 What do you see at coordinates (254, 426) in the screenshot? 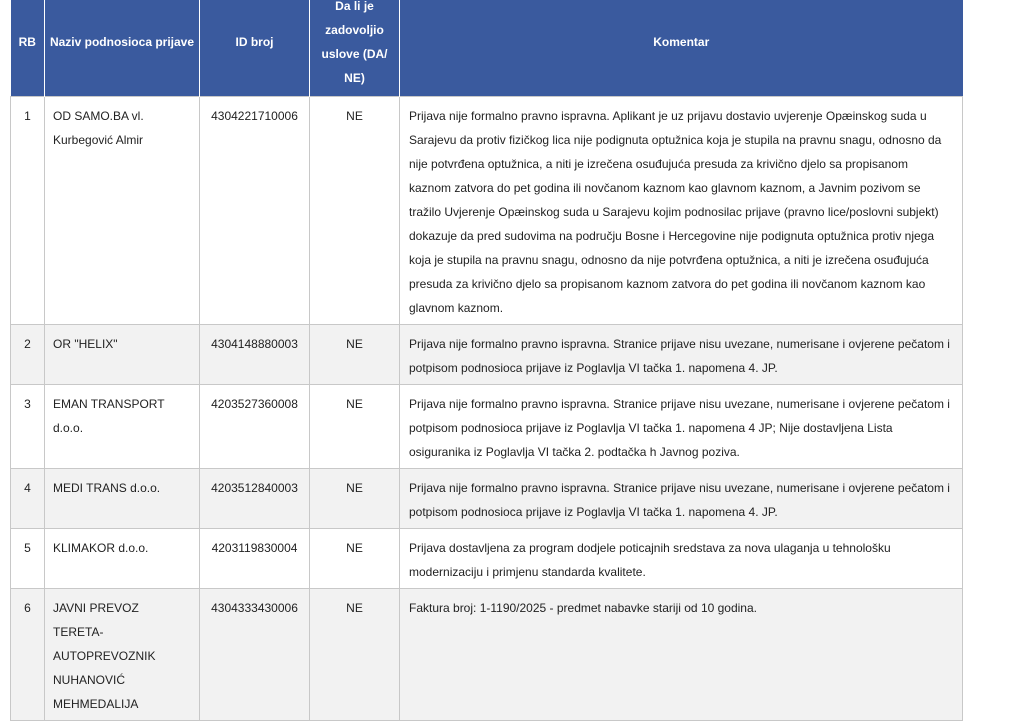
I see `cell-id: 4203527360008` at bounding box center [254, 426].